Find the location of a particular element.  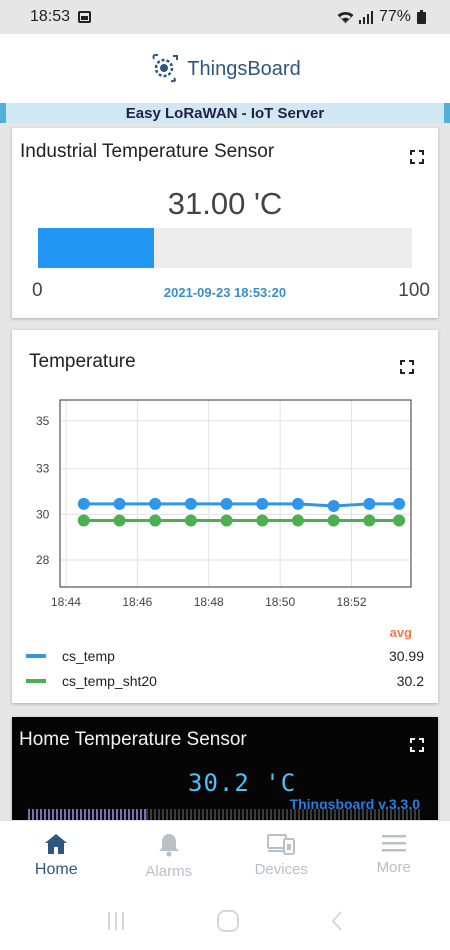

home-icon is located at coordinates (56, 844).